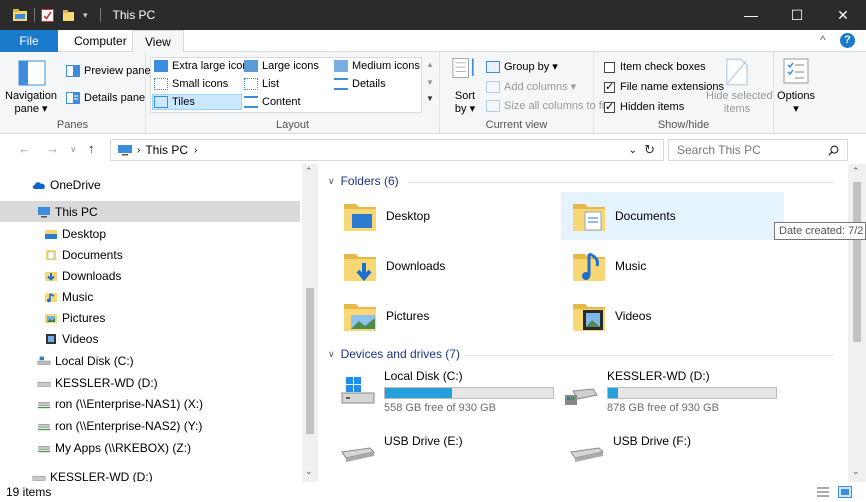  What do you see at coordinates (251, 84) in the screenshot?
I see `list-icon` at bounding box center [251, 84].